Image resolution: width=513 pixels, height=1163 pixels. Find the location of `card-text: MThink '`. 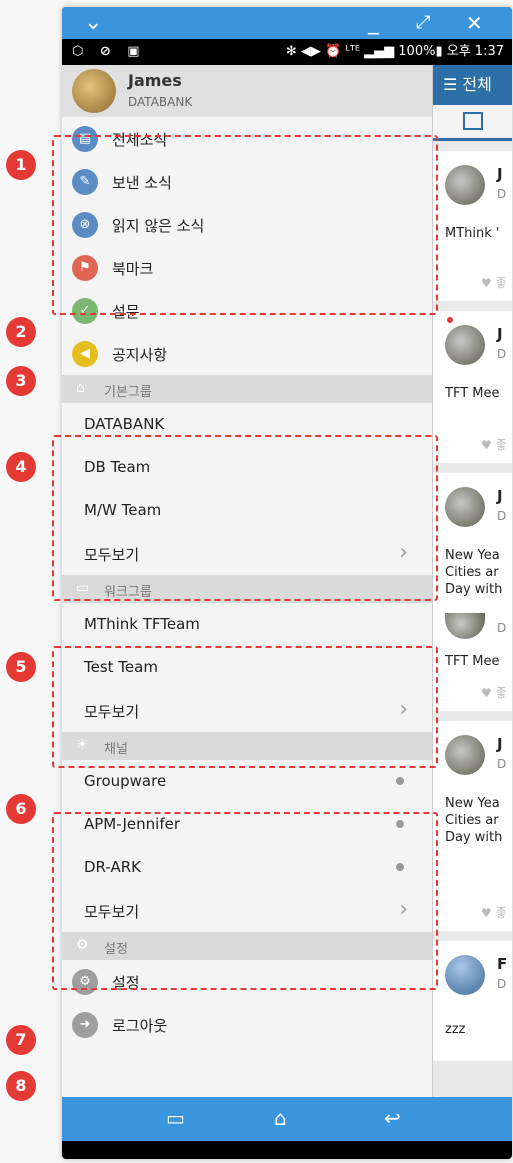

card-text: MThink ' is located at coordinates (472, 233).